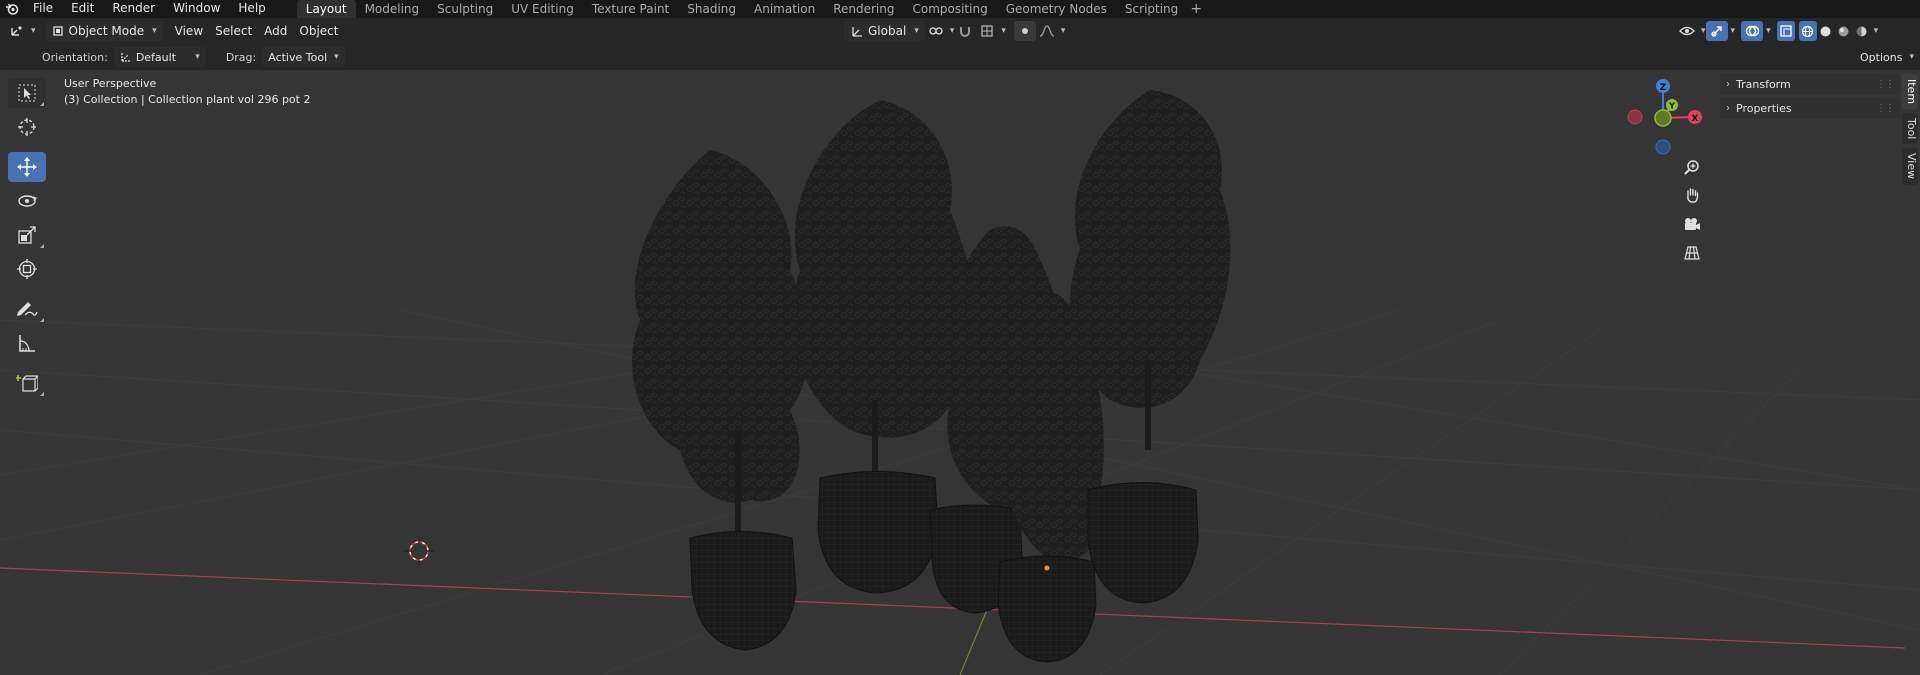 Image resolution: width=1920 pixels, height=675 pixels. I want to click on drag-value: Active Tool, so click(298, 57).